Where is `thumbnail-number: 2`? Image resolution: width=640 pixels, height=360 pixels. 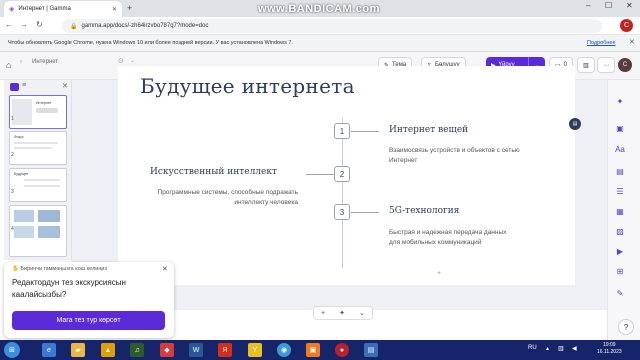 thumbnail-number: 2 is located at coordinates (12, 155).